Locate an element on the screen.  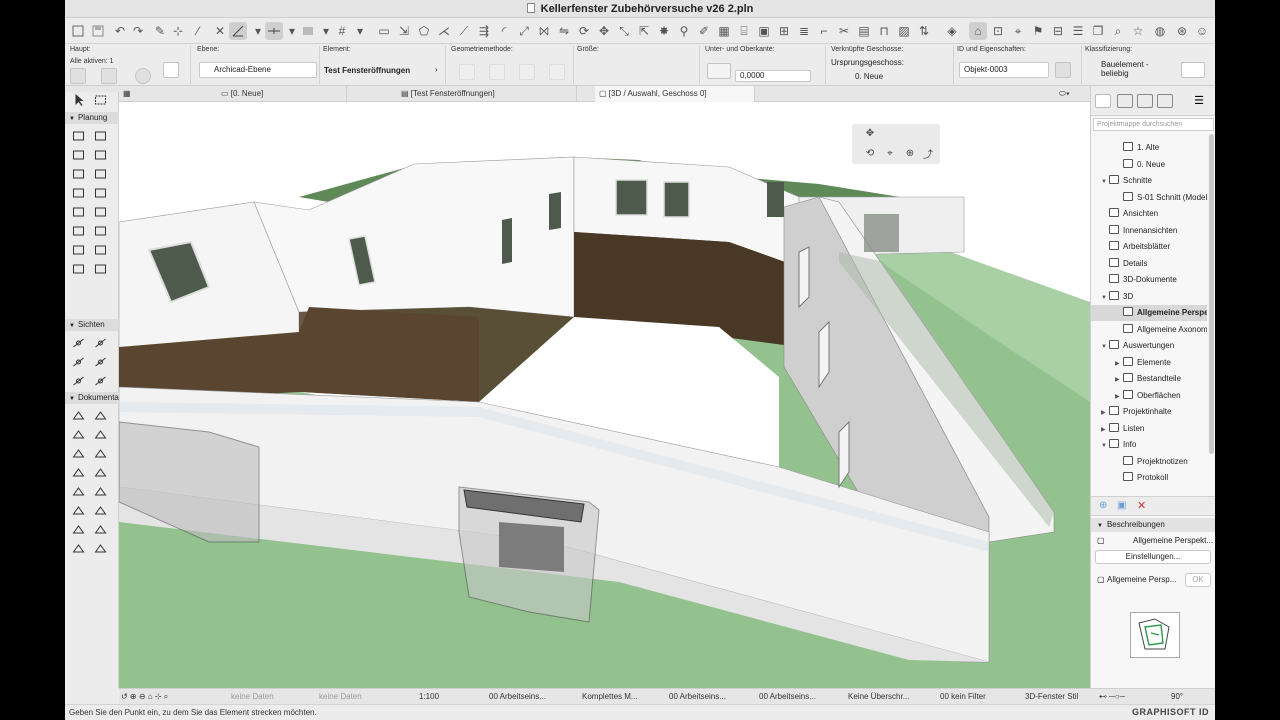
layer-select: Archicad-Ebene is located at coordinates (258, 70).